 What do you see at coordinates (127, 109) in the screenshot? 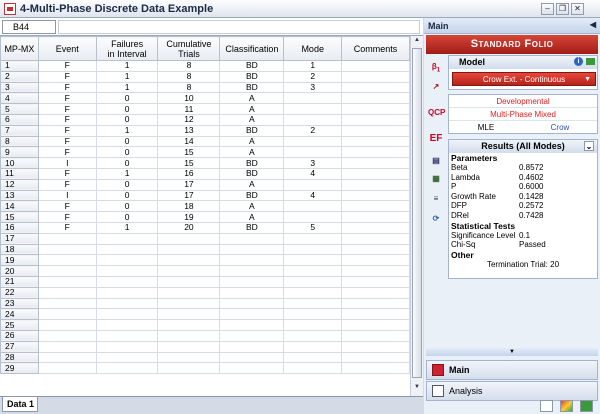
I see `cell-fail: 0` at bounding box center [127, 109].